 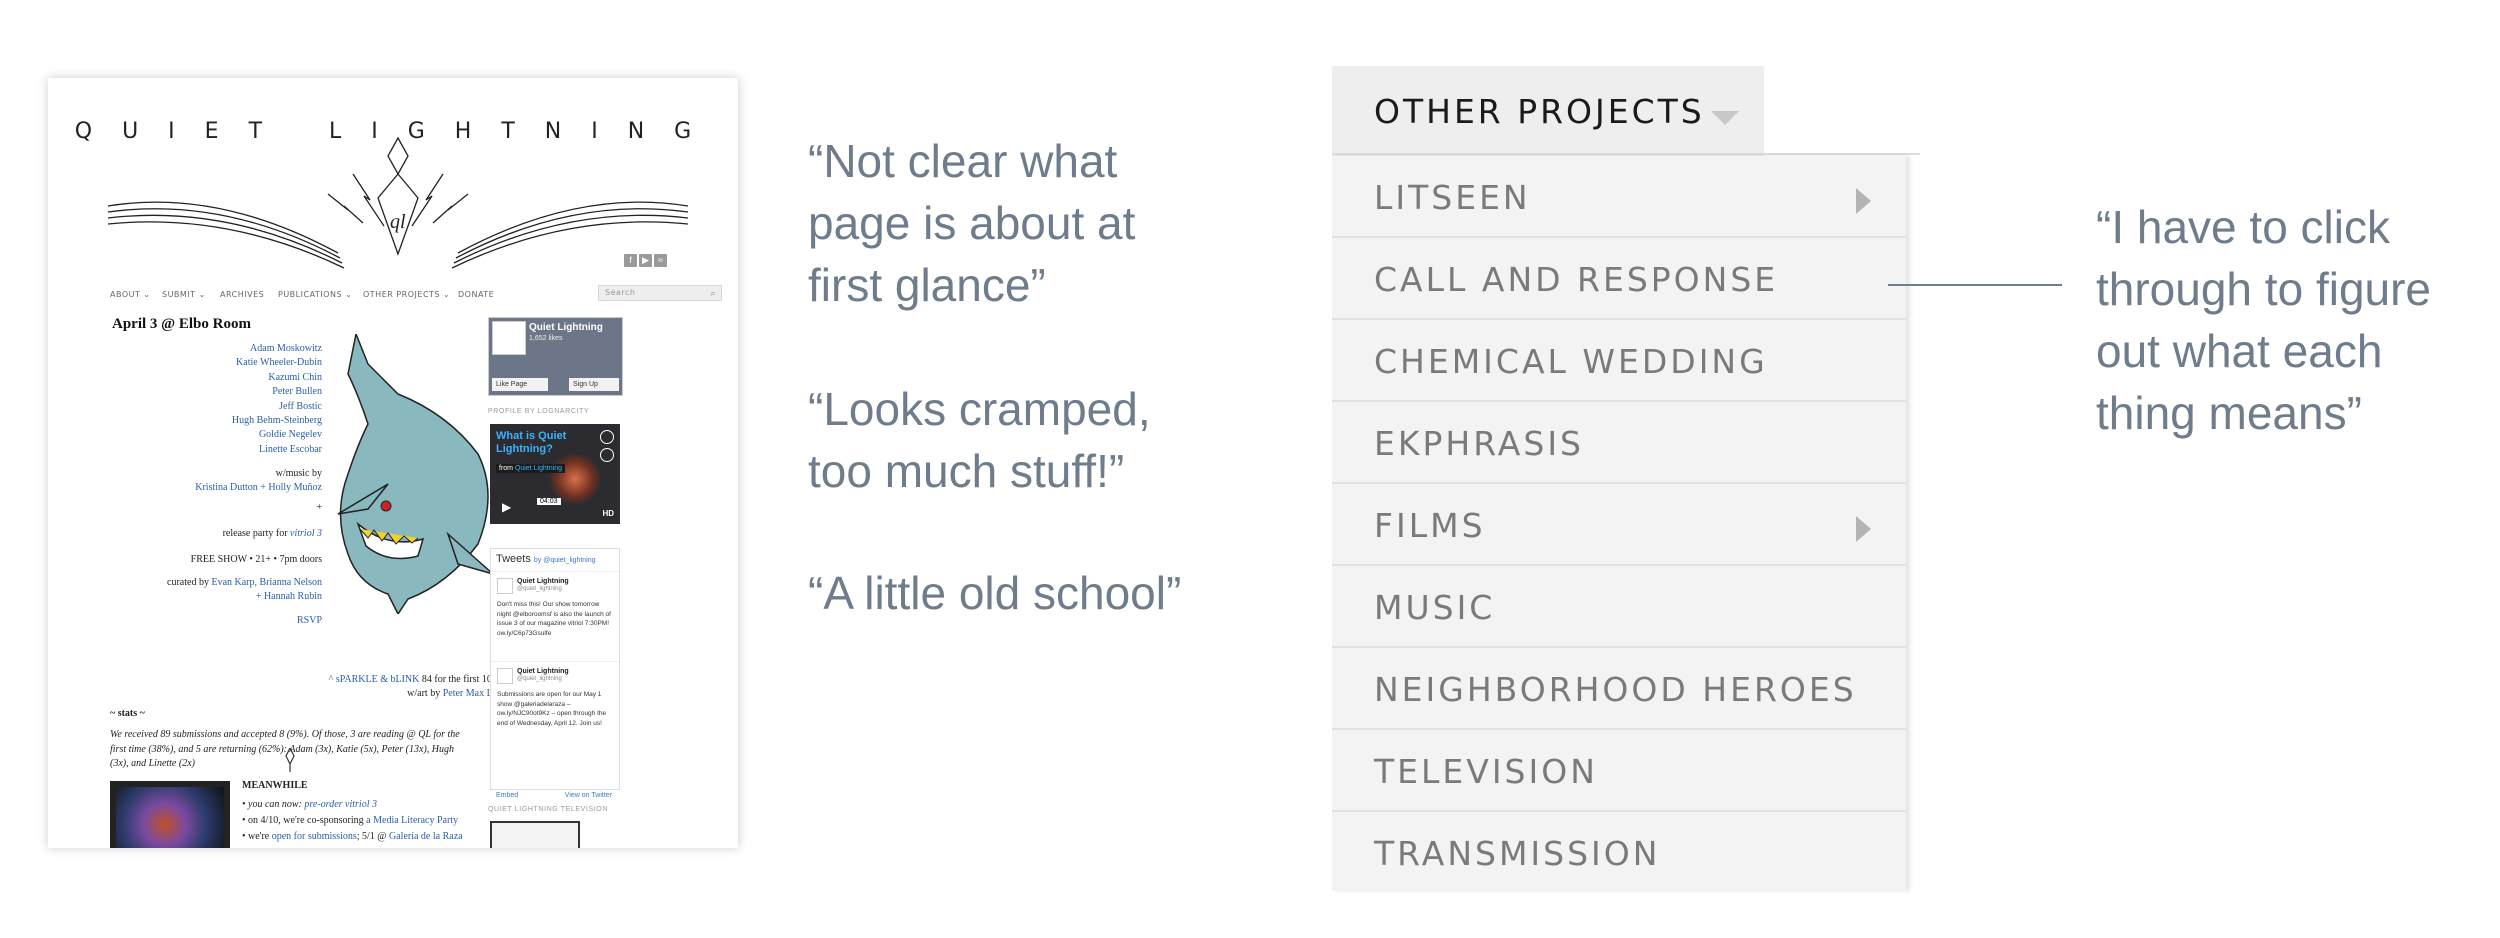 I want to click on curated-line: curated by Evan Karp, Brianna Nelson, so click(x=244, y=582).